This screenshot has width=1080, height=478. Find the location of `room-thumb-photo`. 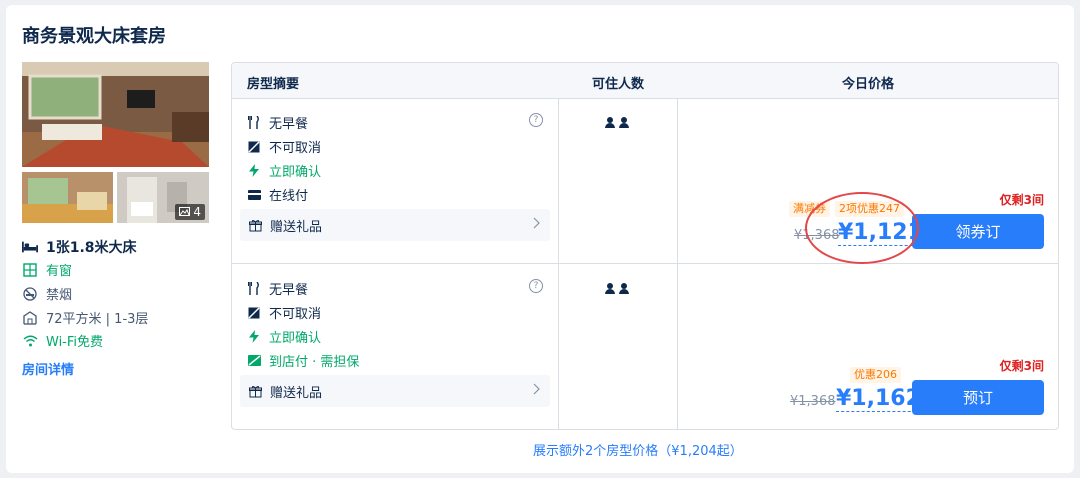

room-thumb-photo is located at coordinates (67, 197).